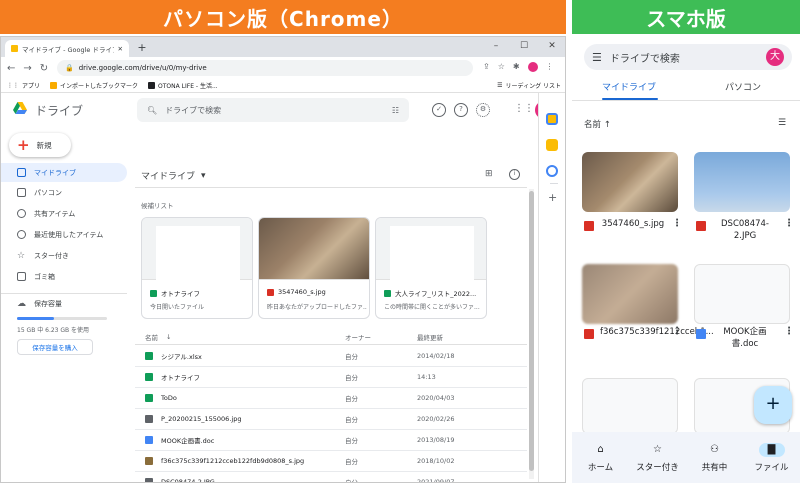  I want to click on folder-icon, so click(54, 85).